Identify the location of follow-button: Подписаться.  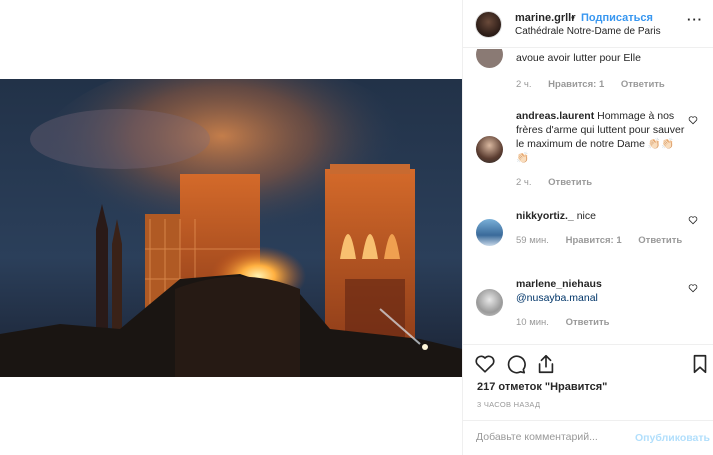
(617, 18).